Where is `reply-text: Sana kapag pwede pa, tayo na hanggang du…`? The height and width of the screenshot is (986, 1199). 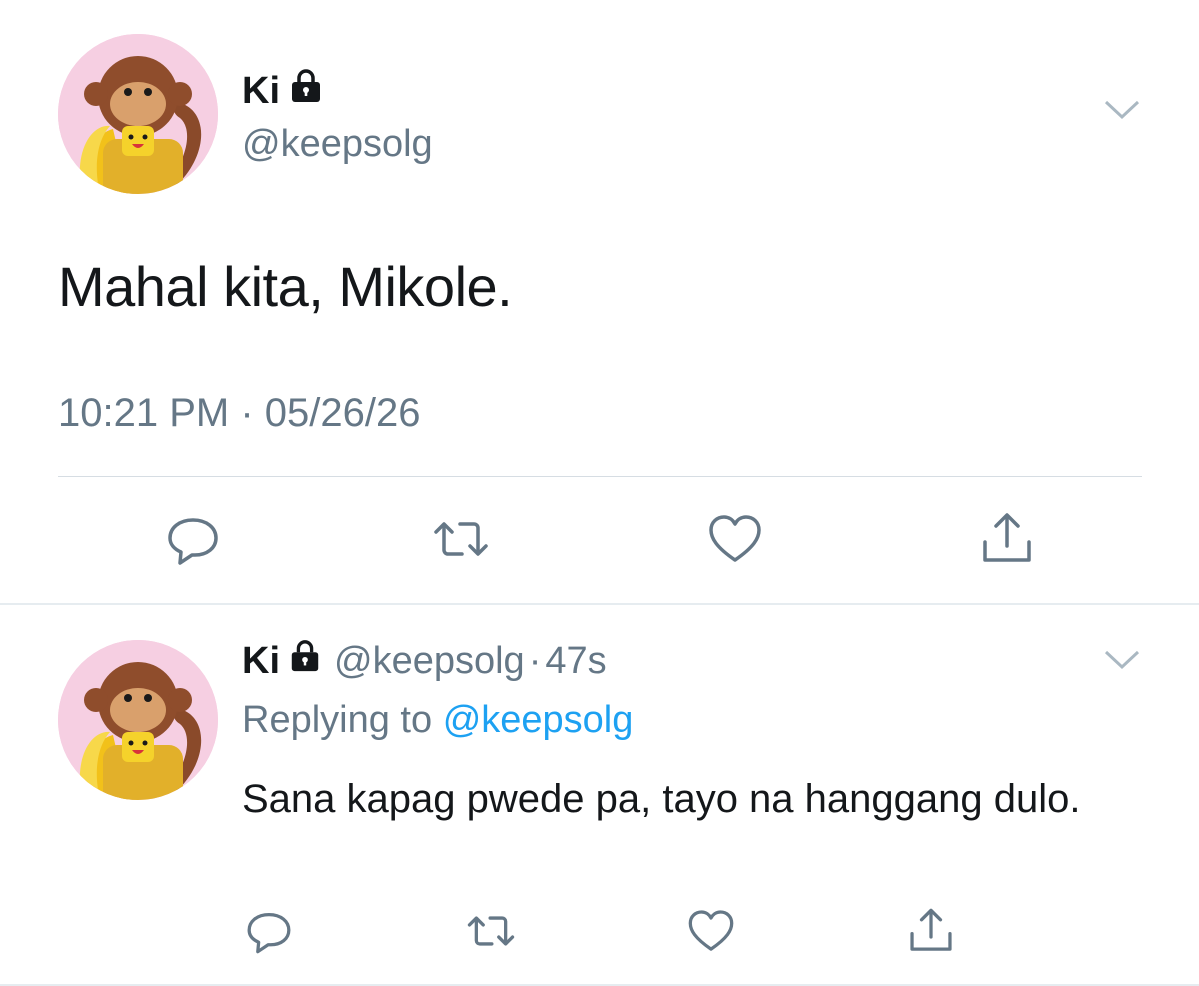
reply-text: Sana kapag pwede pa, tayo na hanggang du… is located at coordinates (661, 799).